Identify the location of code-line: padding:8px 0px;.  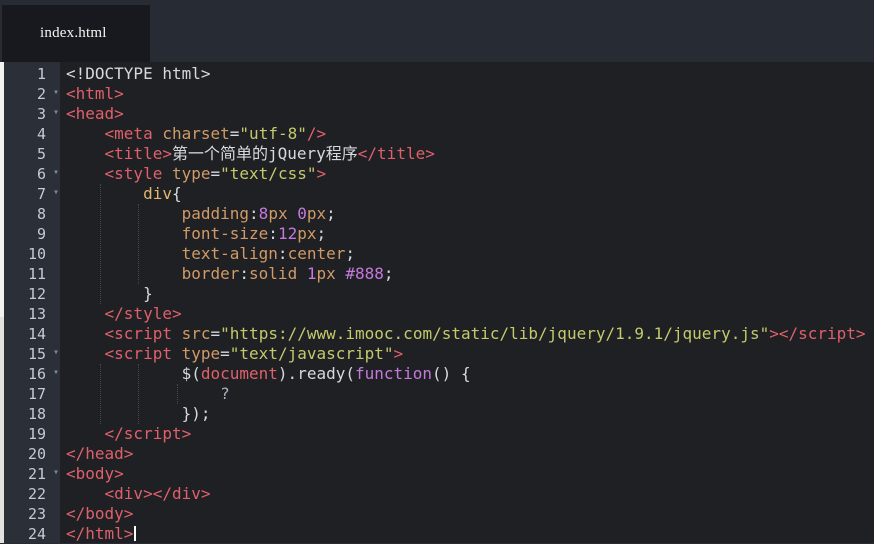
(467, 214).